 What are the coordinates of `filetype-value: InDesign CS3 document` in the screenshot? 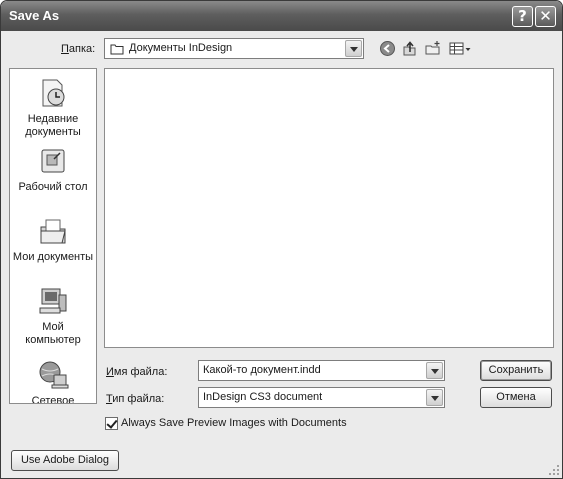 It's located at (263, 397).